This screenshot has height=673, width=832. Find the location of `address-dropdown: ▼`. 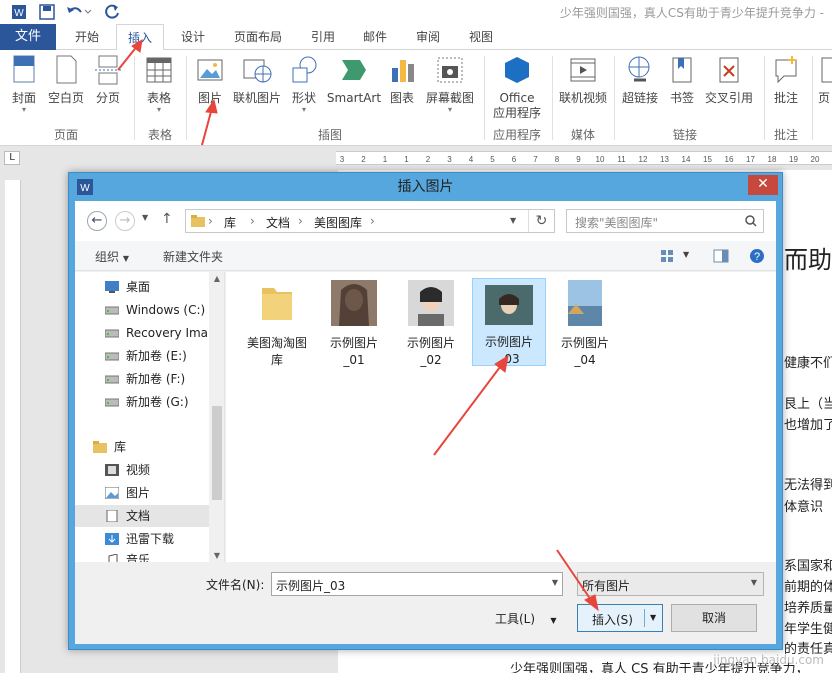

address-dropdown: ▼ is located at coordinates (513, 220).